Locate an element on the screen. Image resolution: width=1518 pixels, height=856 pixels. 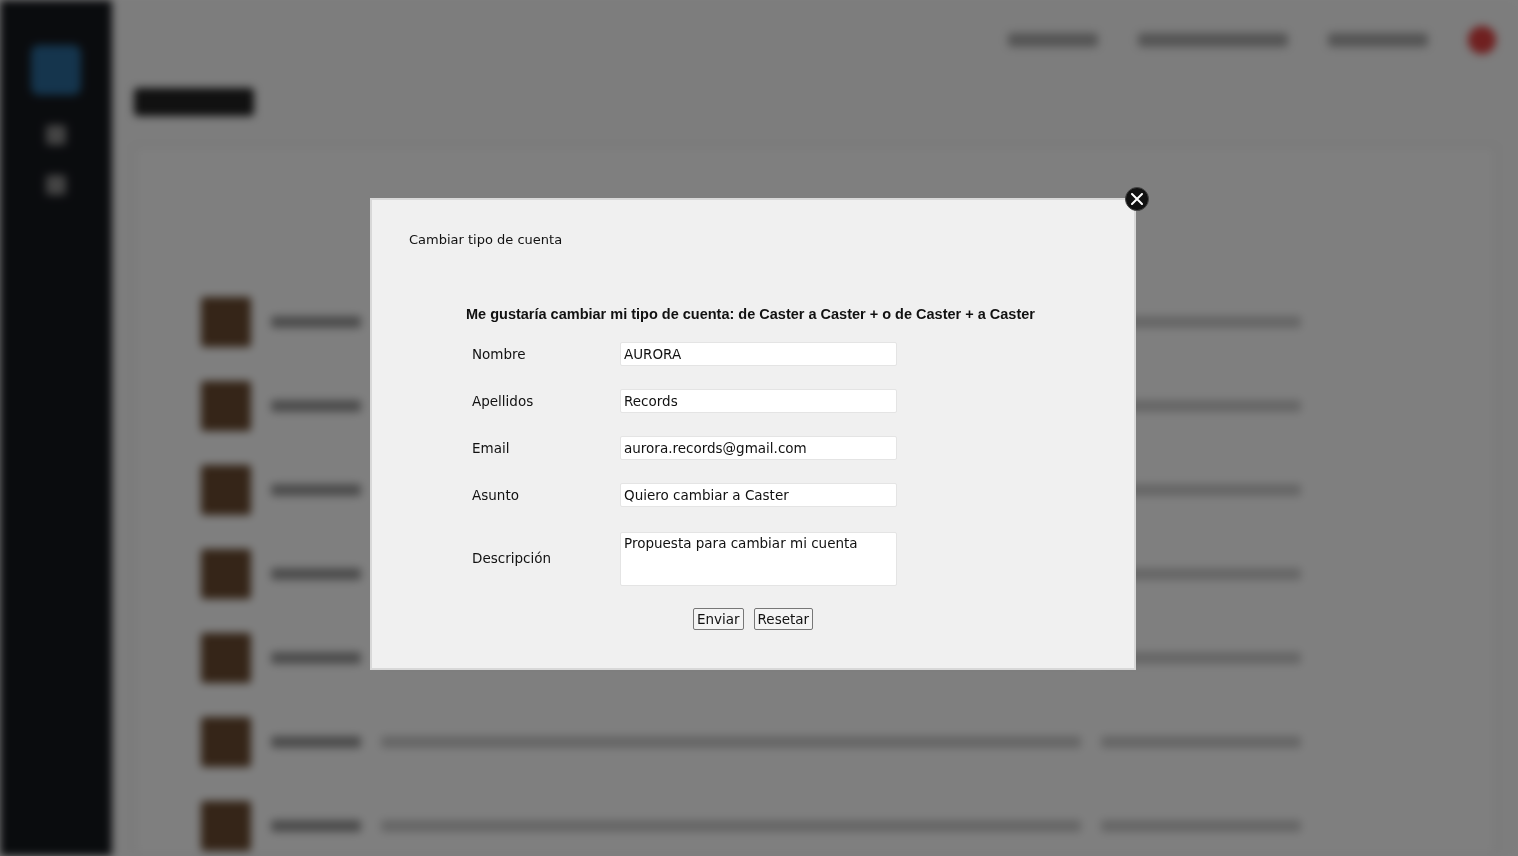
reset-button: Resetar is located at coordinates (783, 619).